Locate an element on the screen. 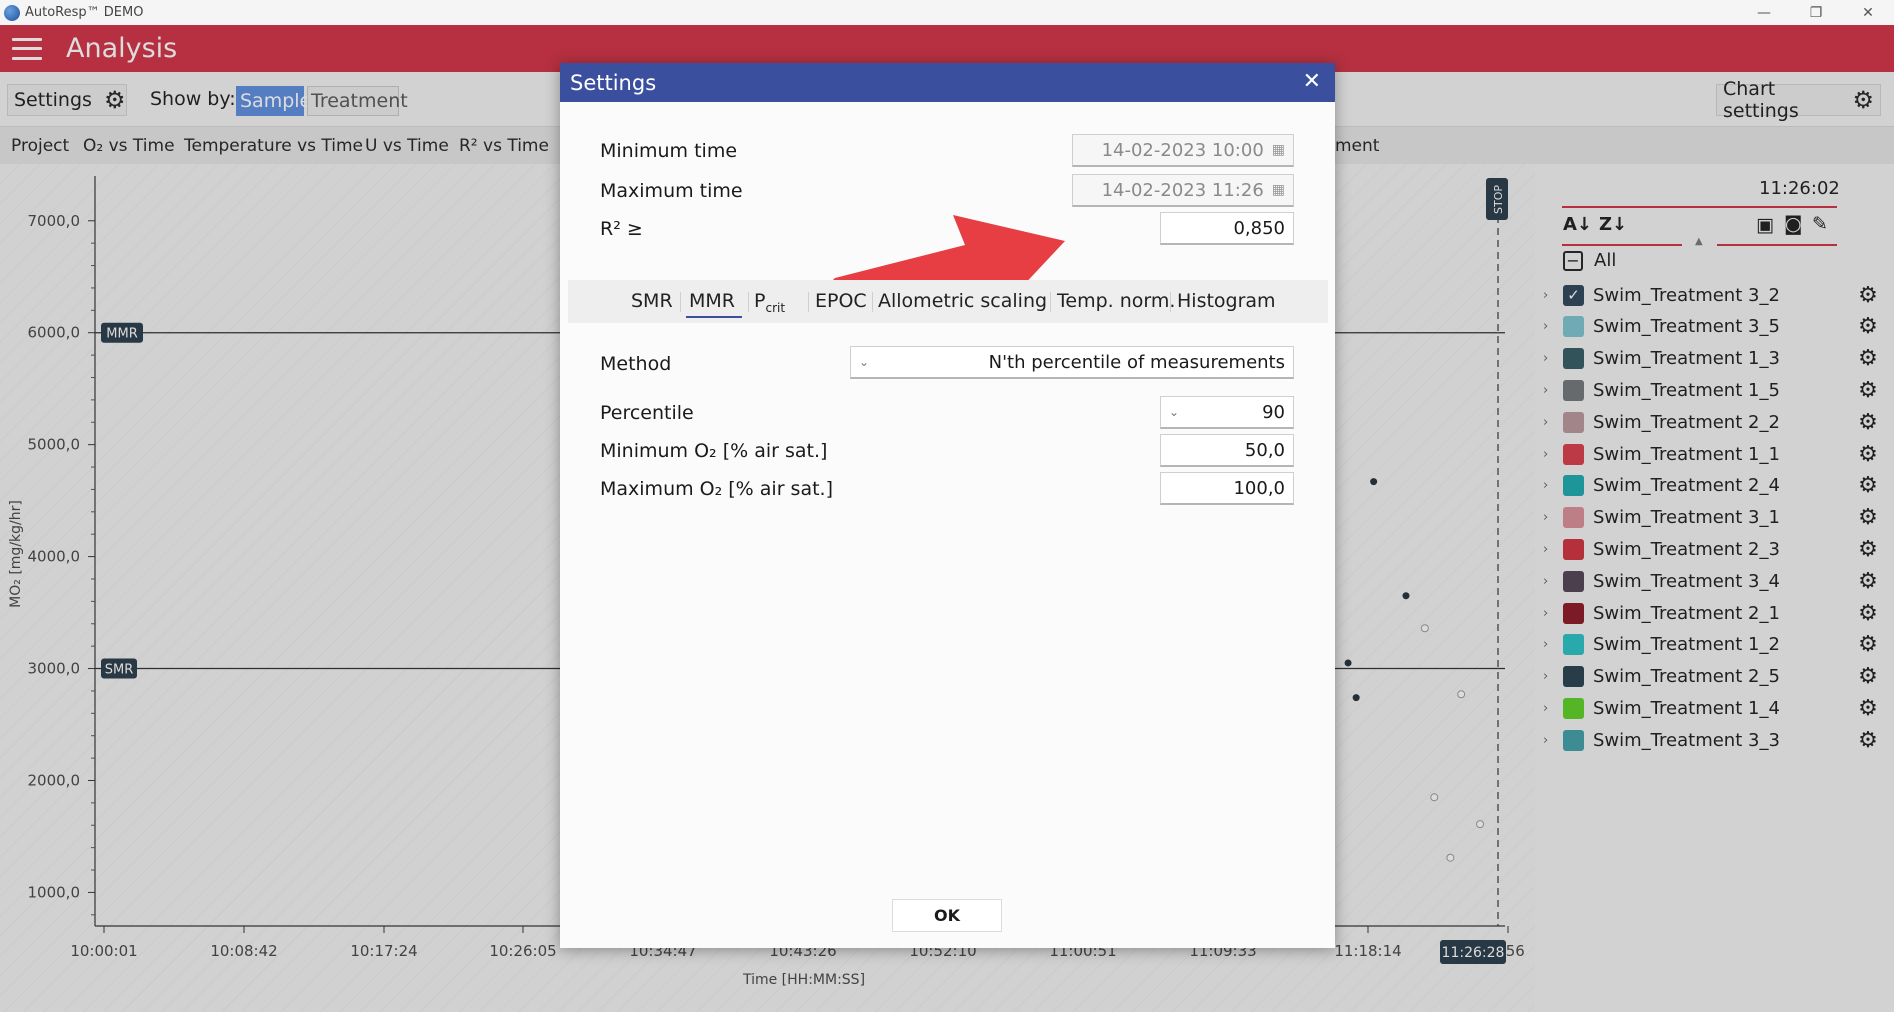  maximize-button: ❐ is located at coordinates (1816, 12).